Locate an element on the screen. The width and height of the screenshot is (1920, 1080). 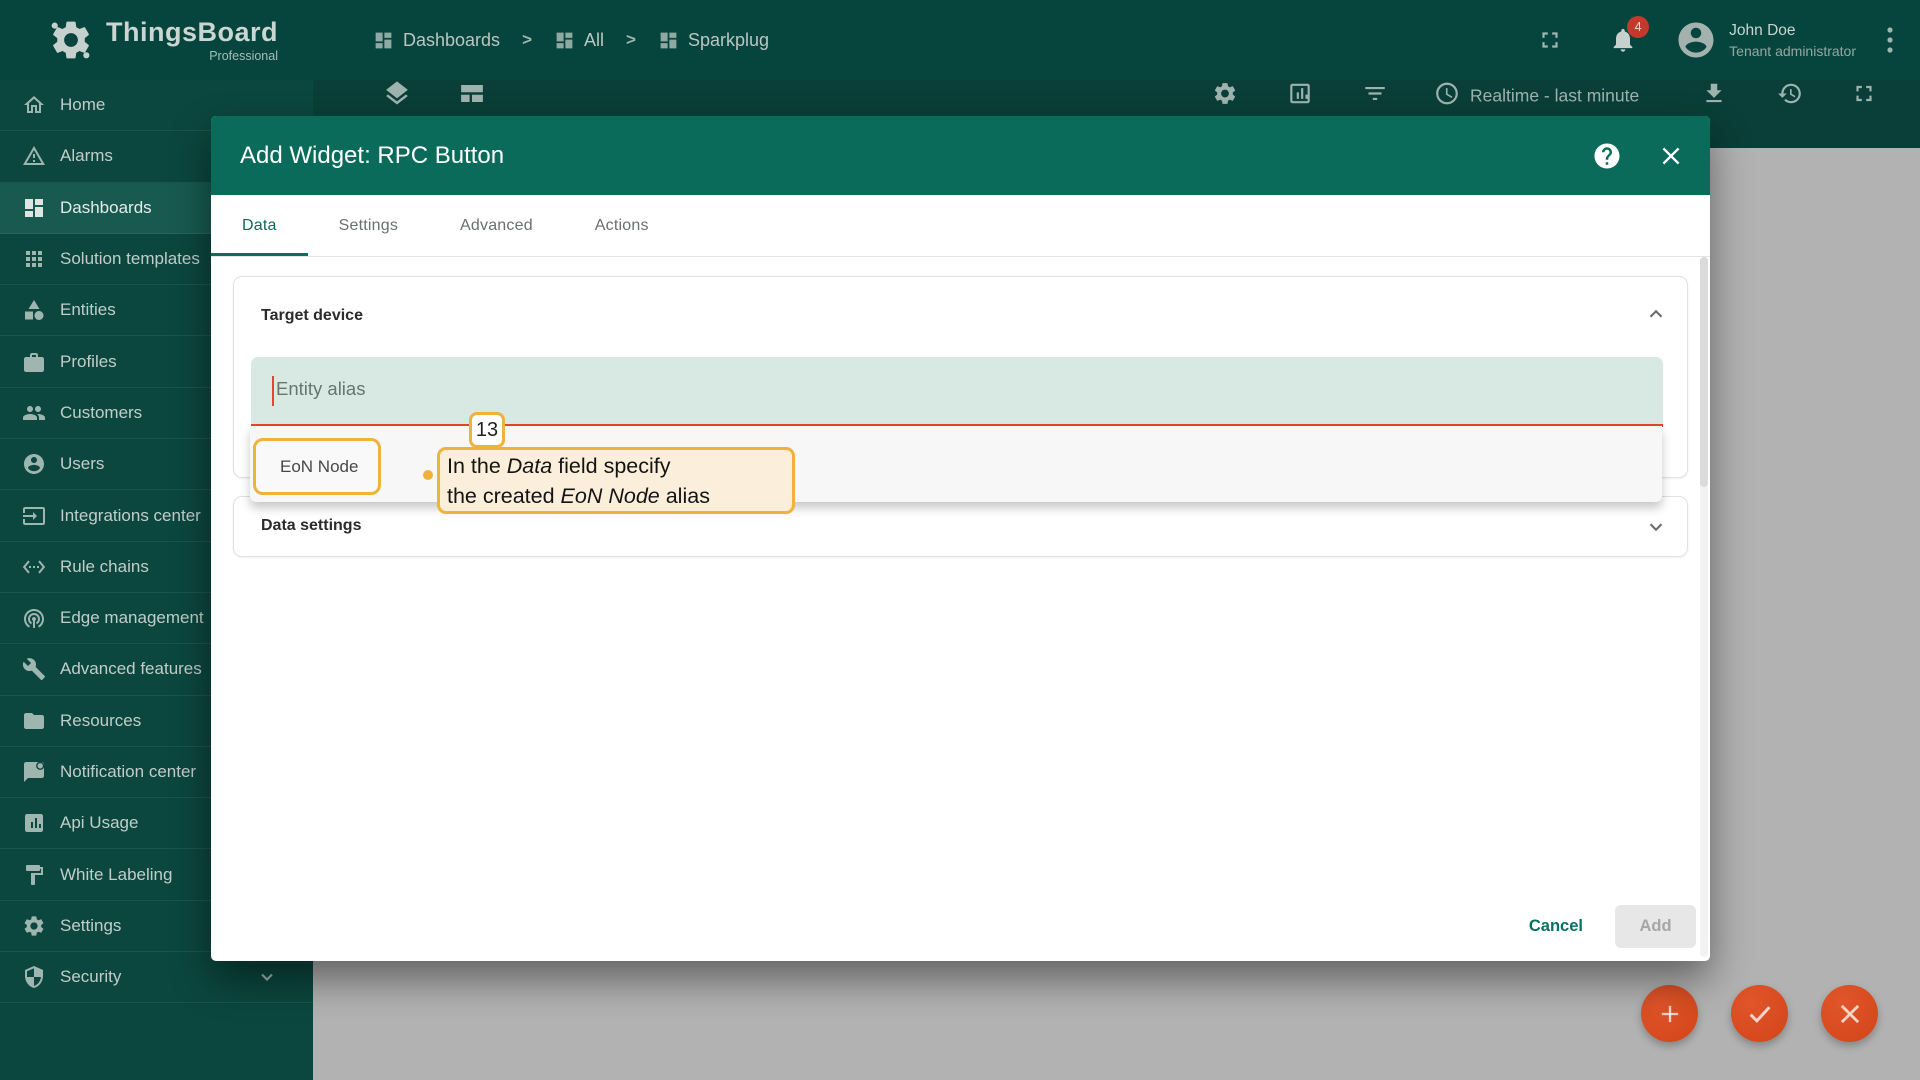
fullscreen-icon is located at coordinates (1550, 40).